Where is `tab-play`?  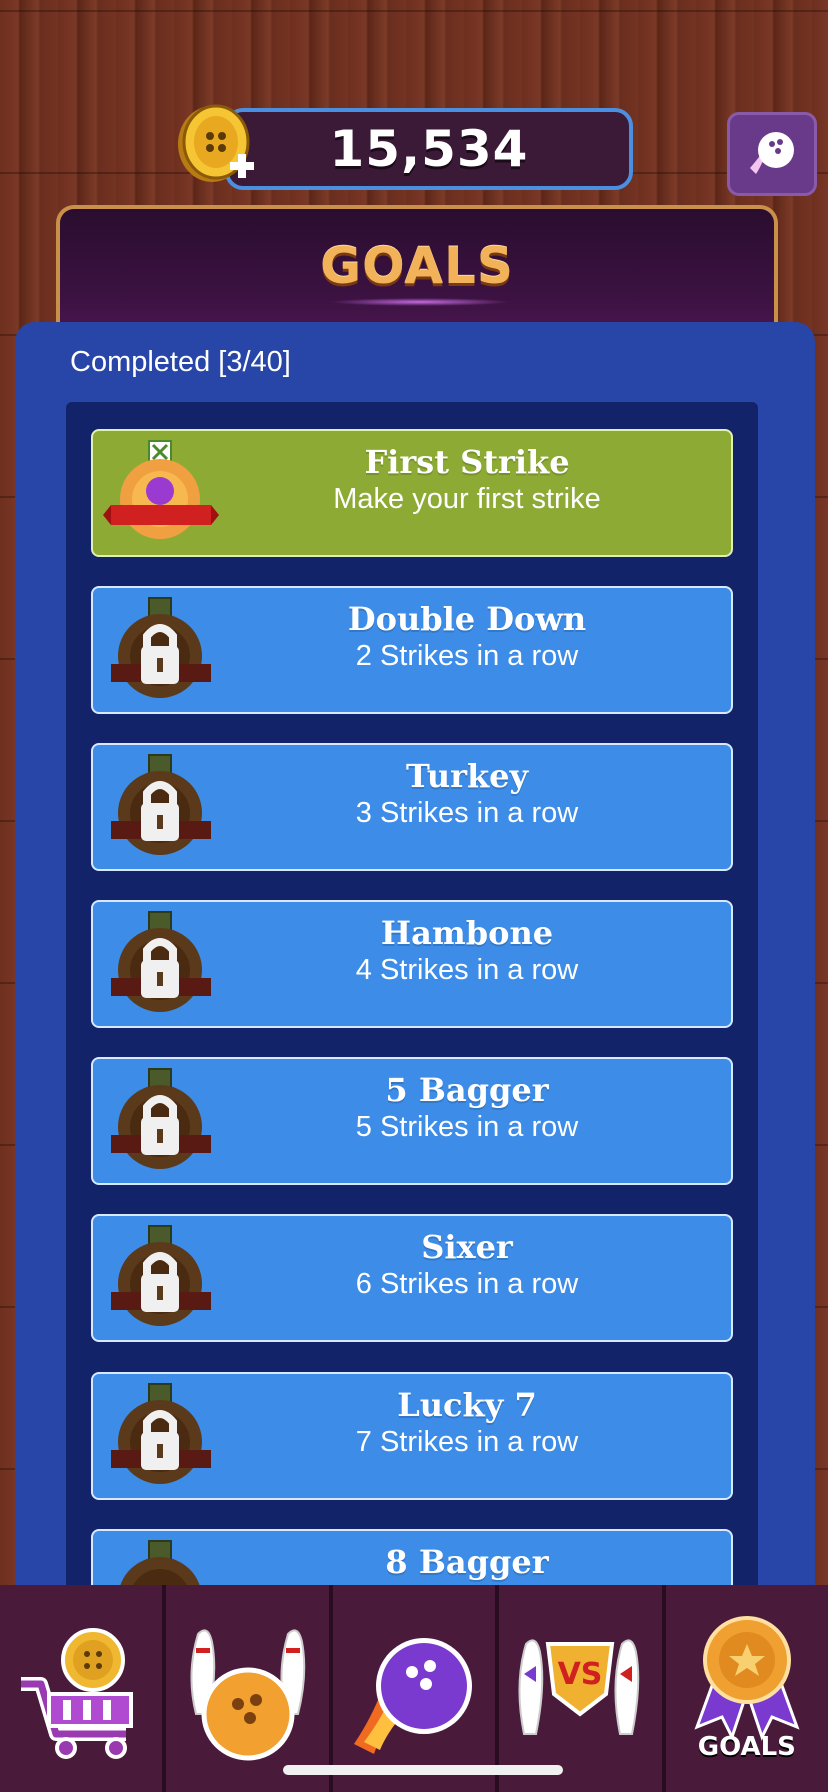 tab-play is located at coordinates (249, 1688).